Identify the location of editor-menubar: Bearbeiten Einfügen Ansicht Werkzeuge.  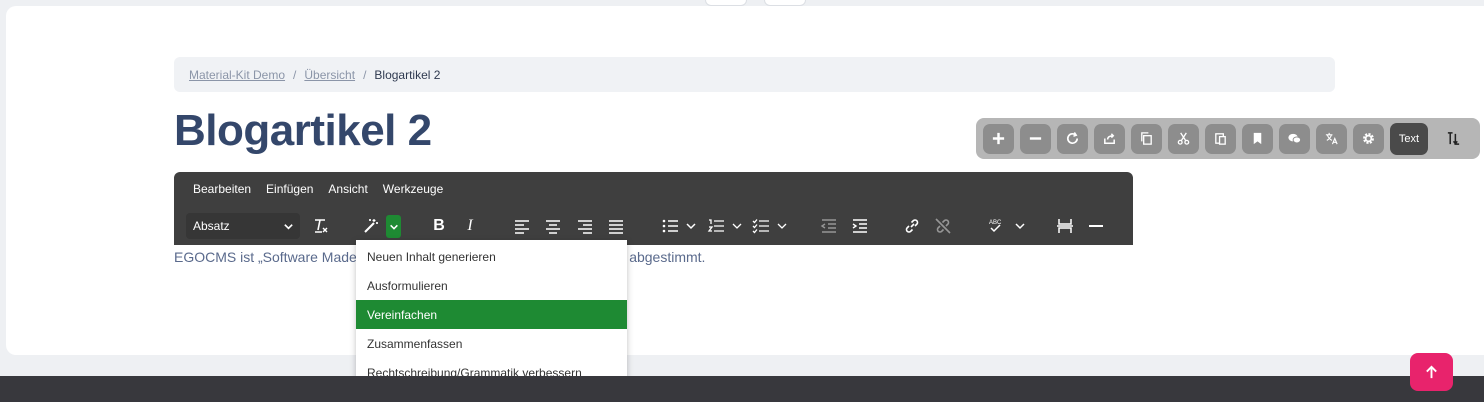
(318, 189).